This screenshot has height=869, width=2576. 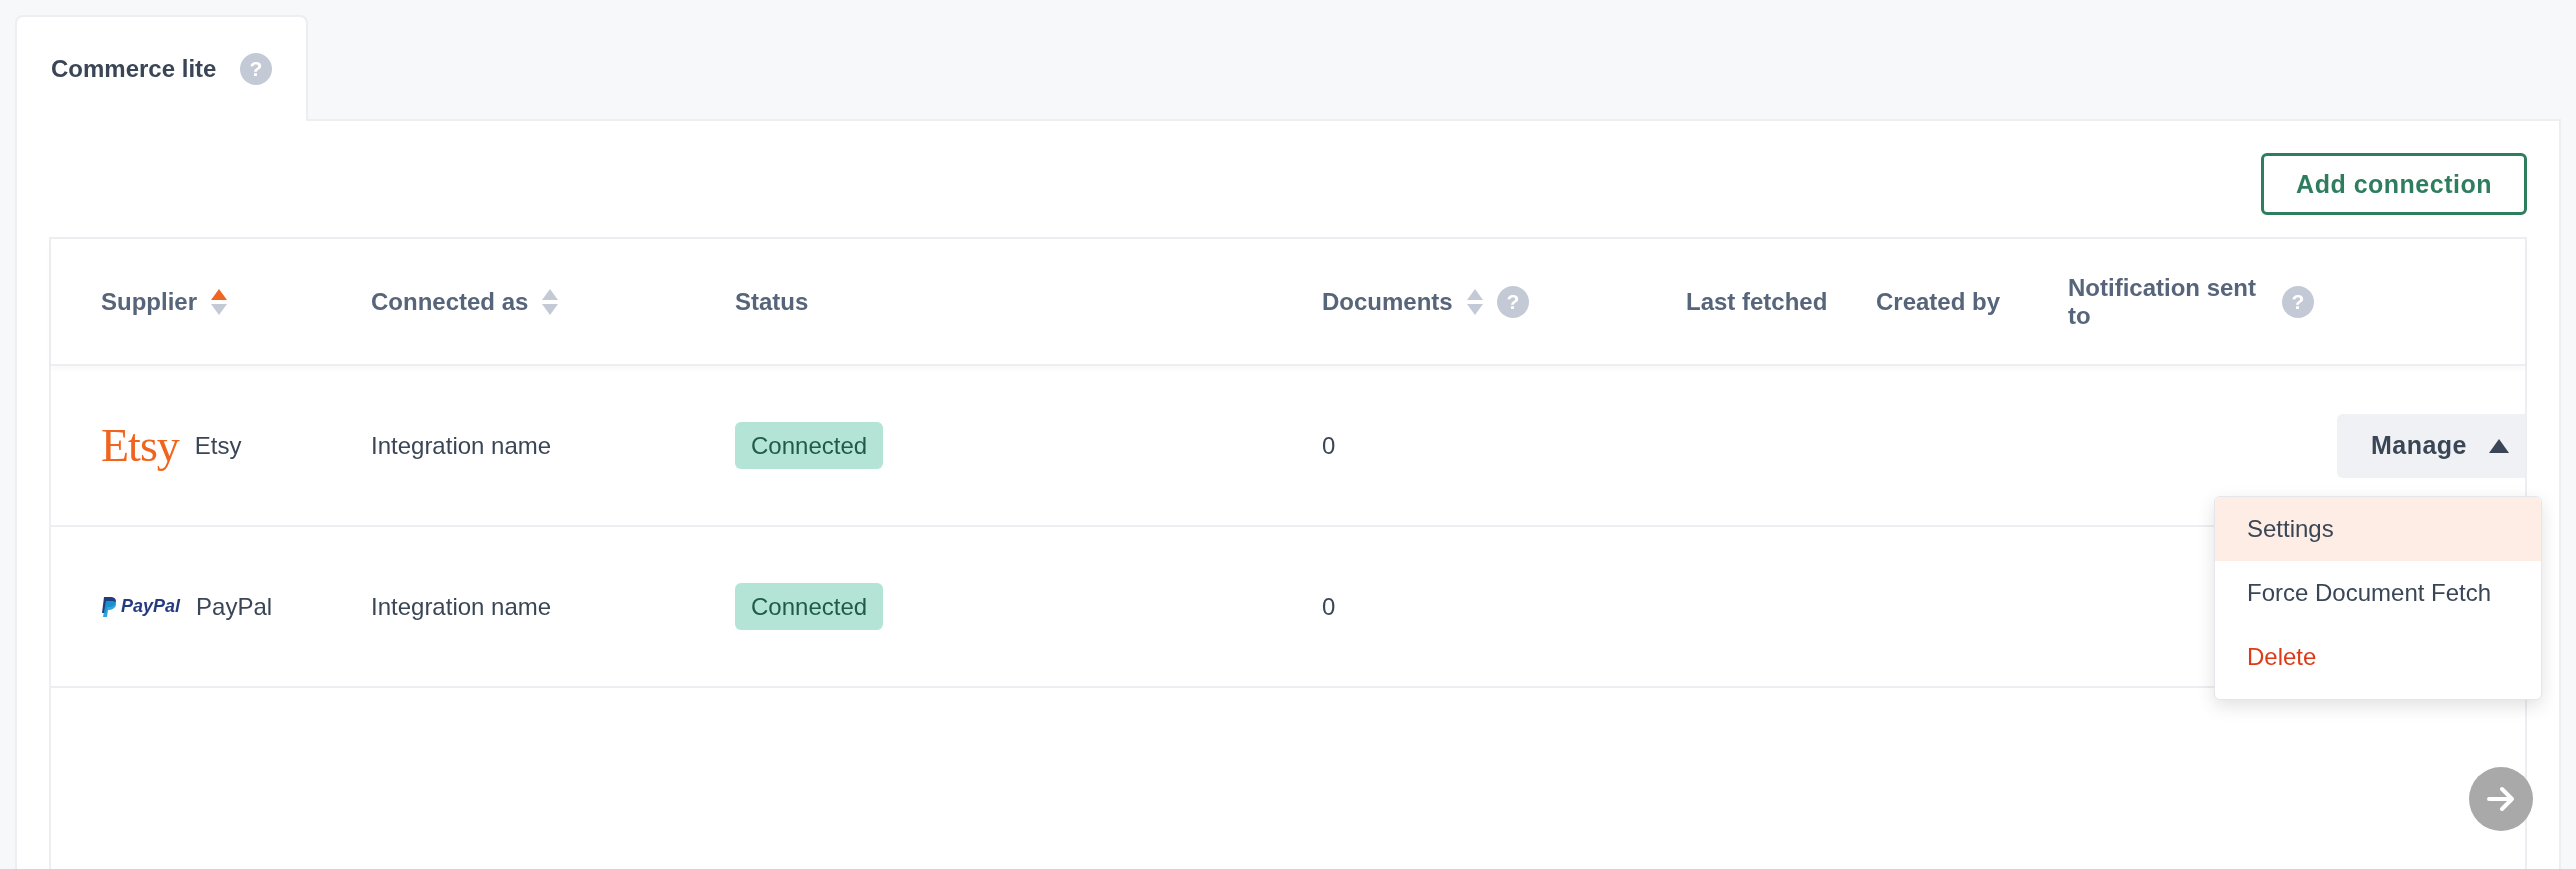 I want to click on table-cell: Etsy, so click(x=218, y=445).